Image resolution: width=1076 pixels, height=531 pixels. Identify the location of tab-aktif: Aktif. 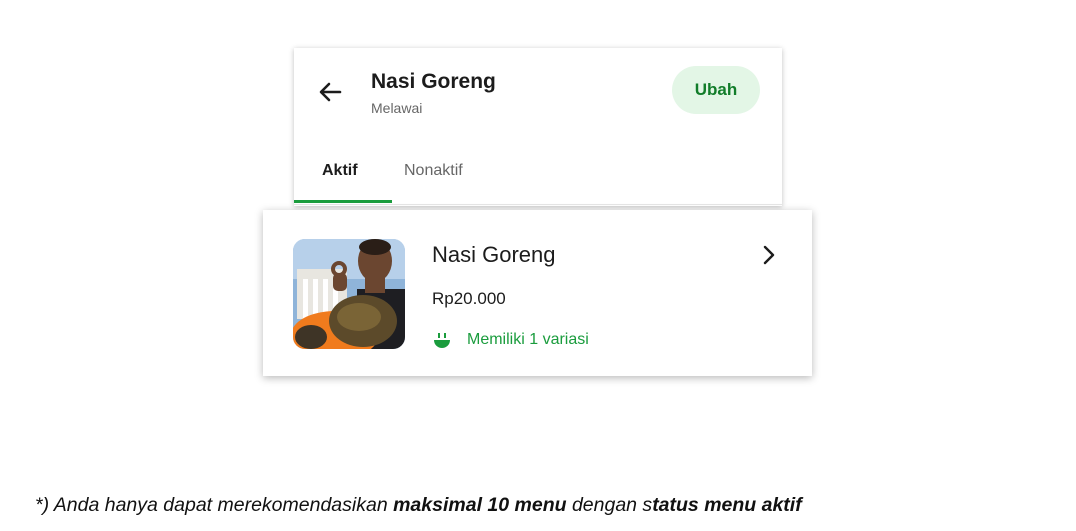
(340, 171).